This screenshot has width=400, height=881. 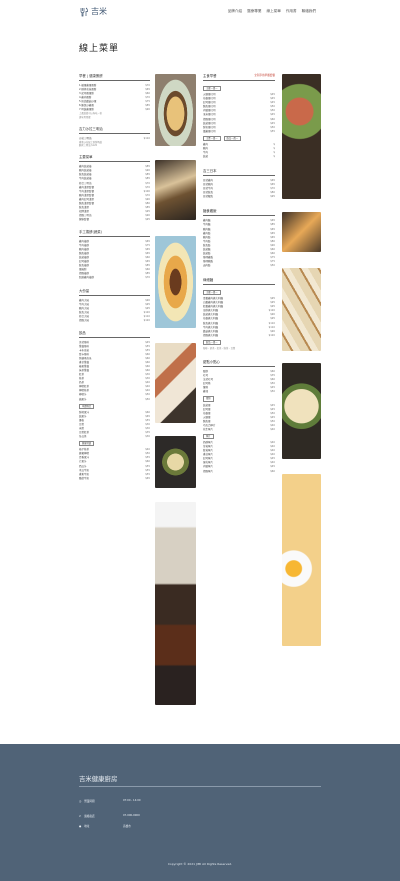 What do you see at coordinates (208, 197) in the screenshot?
I see `item-name: 日式鰻魚` at bounding box center [208, 197].